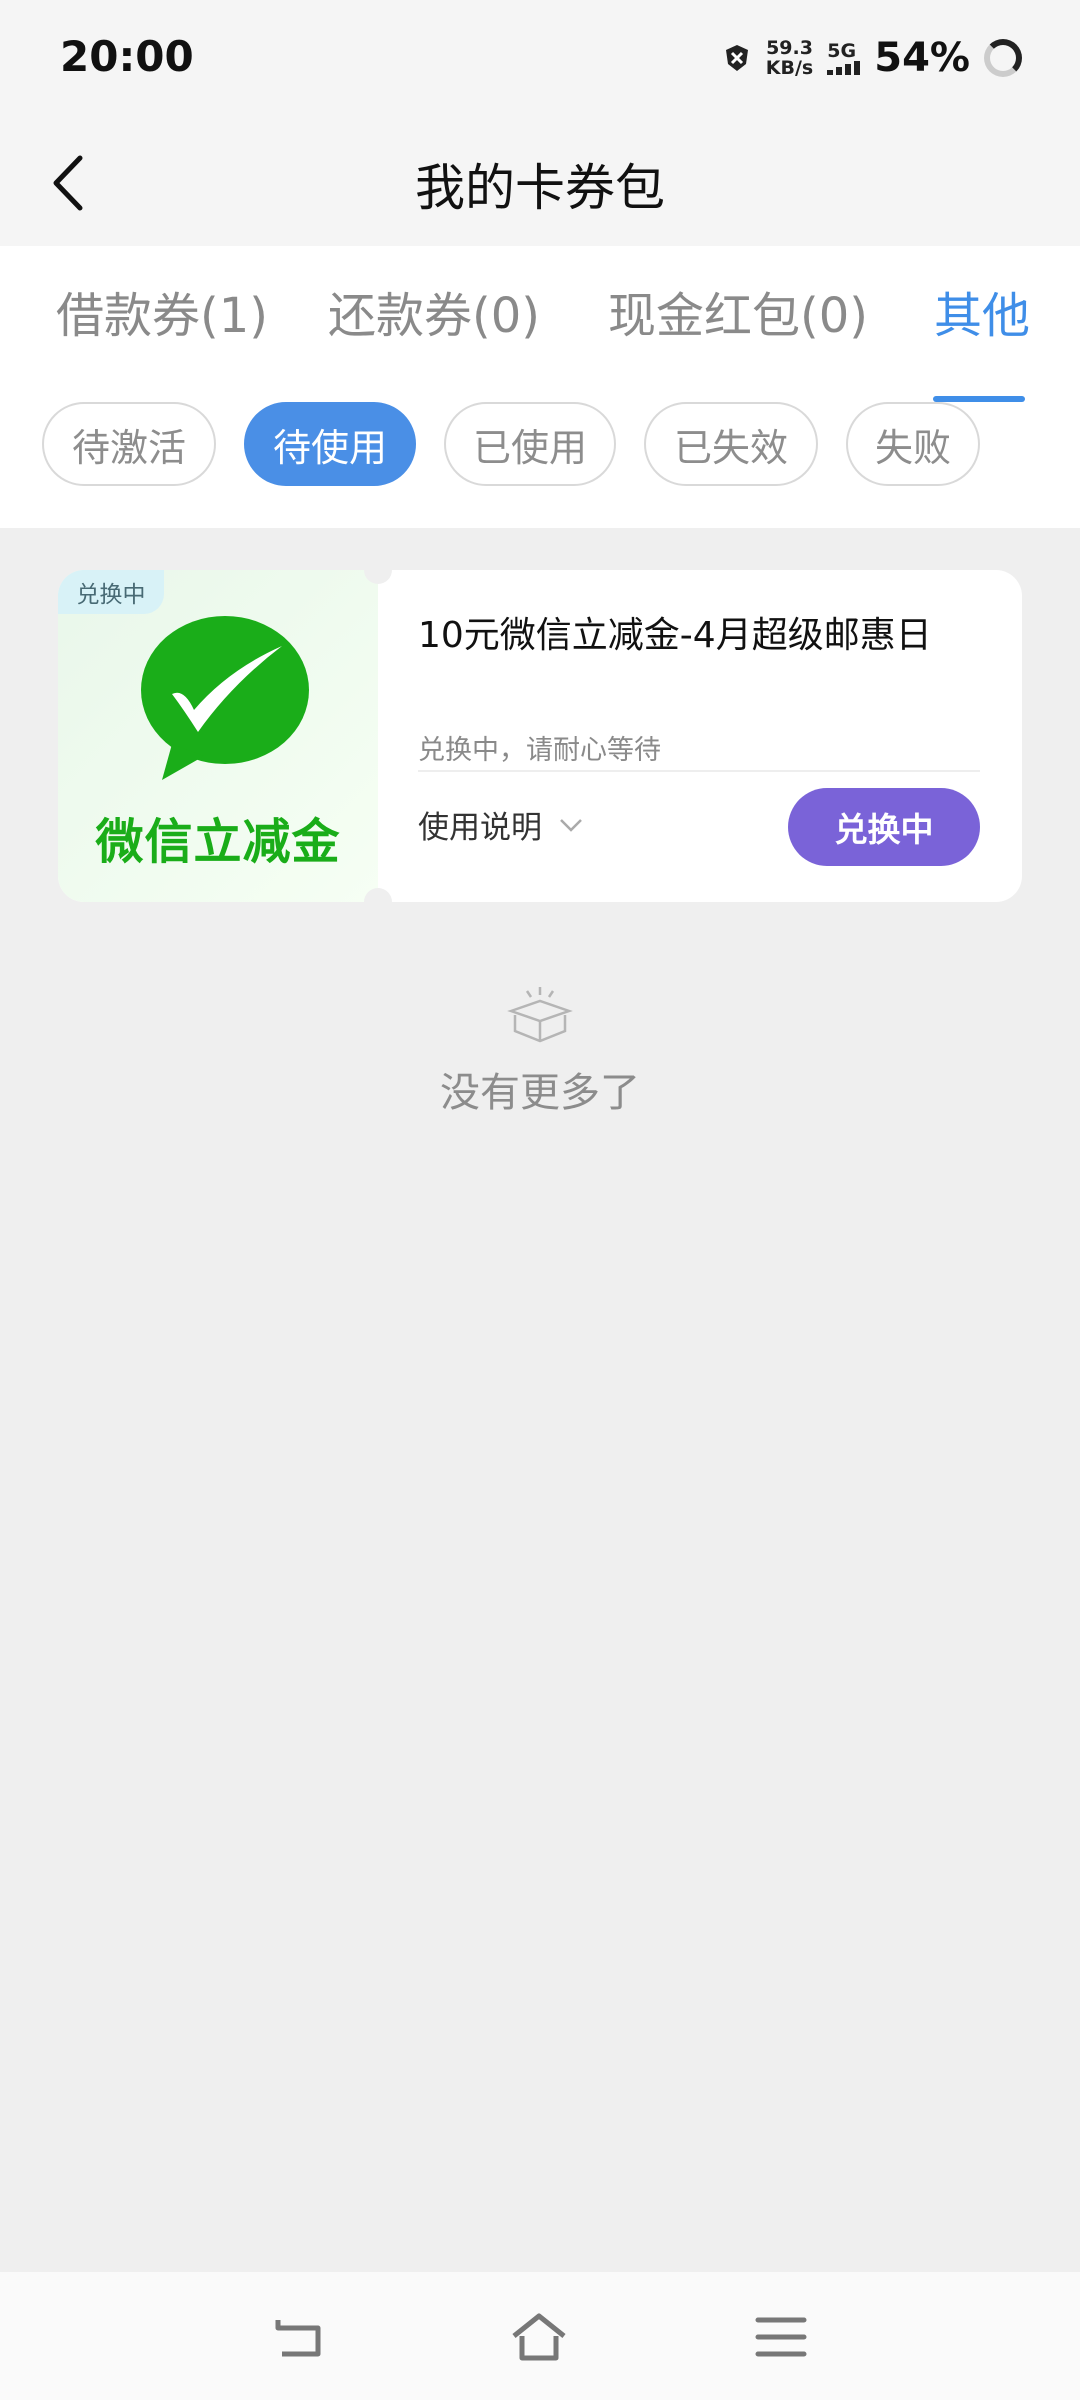  What do you see at coordinates (736, 58) in the screenshot?
I see `shield-icon` at bounding box center [736, 58].